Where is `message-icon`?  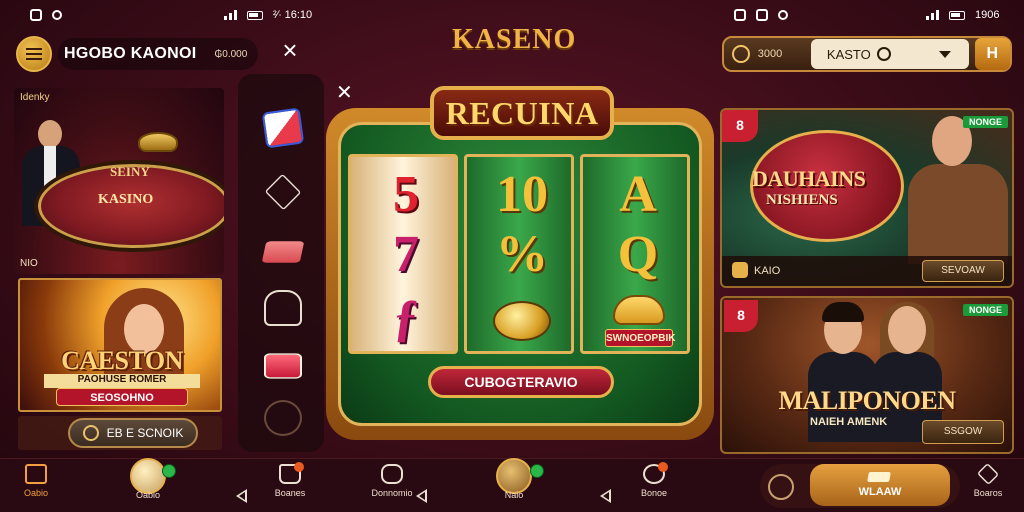 message-icon is located at coordinates (762, 15).